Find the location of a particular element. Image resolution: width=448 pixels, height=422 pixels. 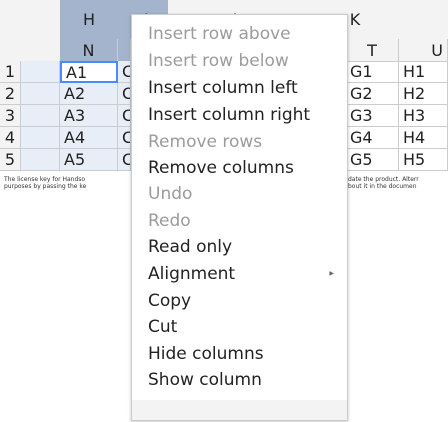

cell: H3 is located at coordinates (423, 116).